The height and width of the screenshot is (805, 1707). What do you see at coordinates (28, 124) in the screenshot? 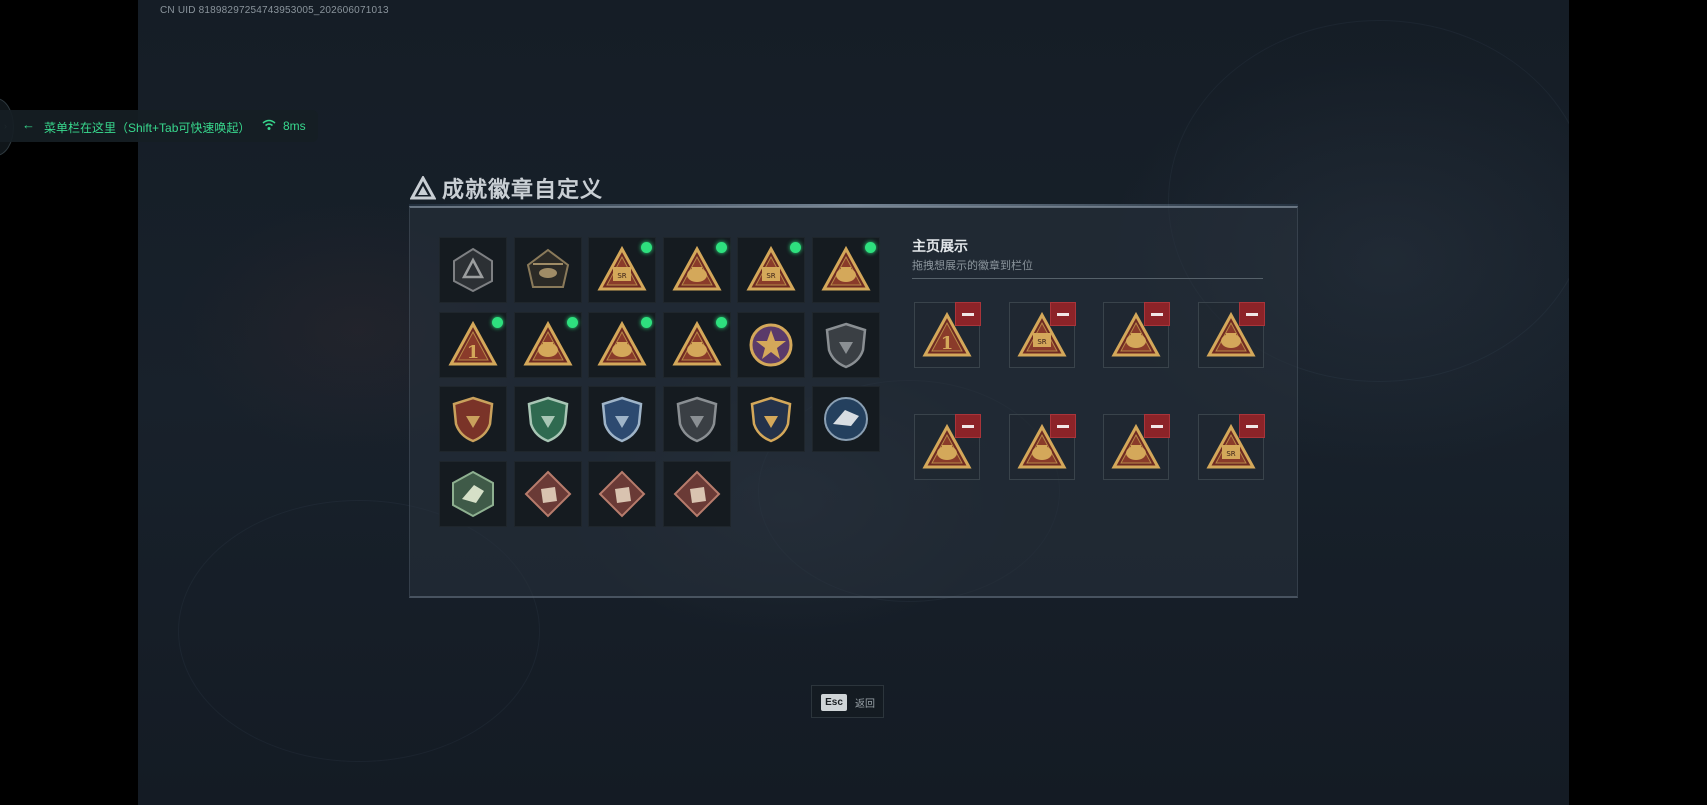
I see `arrow-left-icon: ←` at bounding box center [28, 124].